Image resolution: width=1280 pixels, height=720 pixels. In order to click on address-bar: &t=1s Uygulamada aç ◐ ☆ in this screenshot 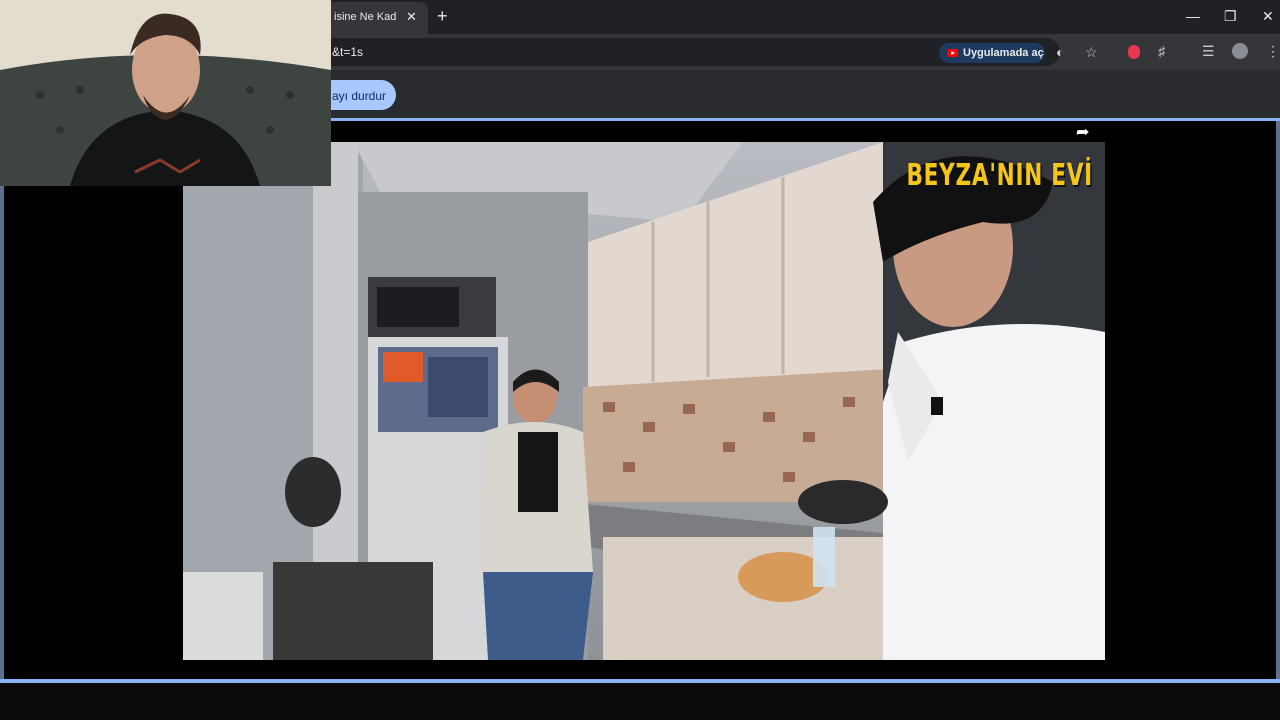, I will do `click(694, 52)`.